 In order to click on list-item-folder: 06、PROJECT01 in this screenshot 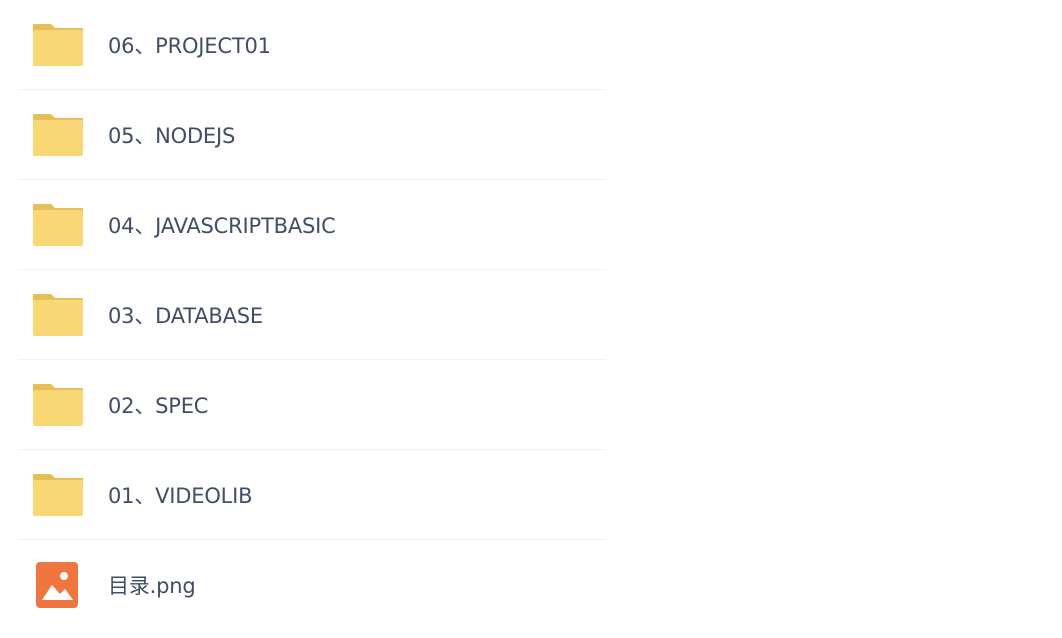, I will do `click(312, 45)`.